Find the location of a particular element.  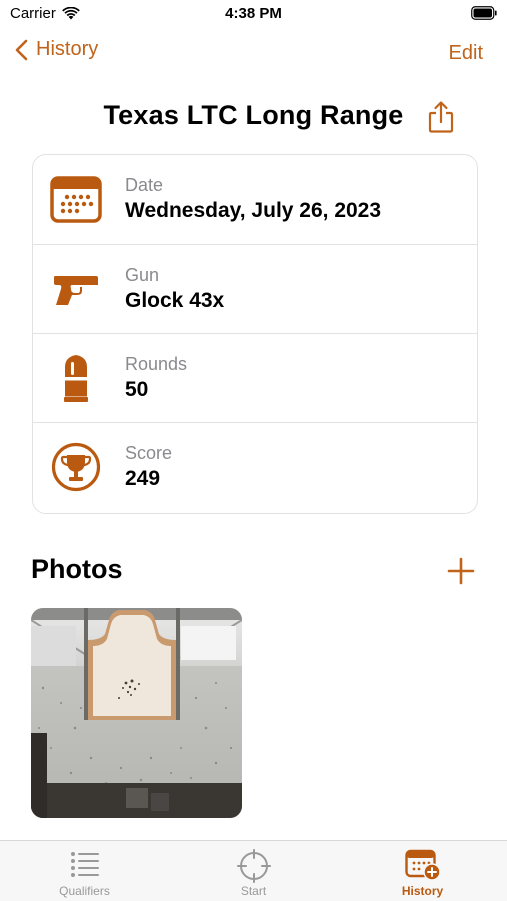

battery-icon is located at coordinates (484, 13).